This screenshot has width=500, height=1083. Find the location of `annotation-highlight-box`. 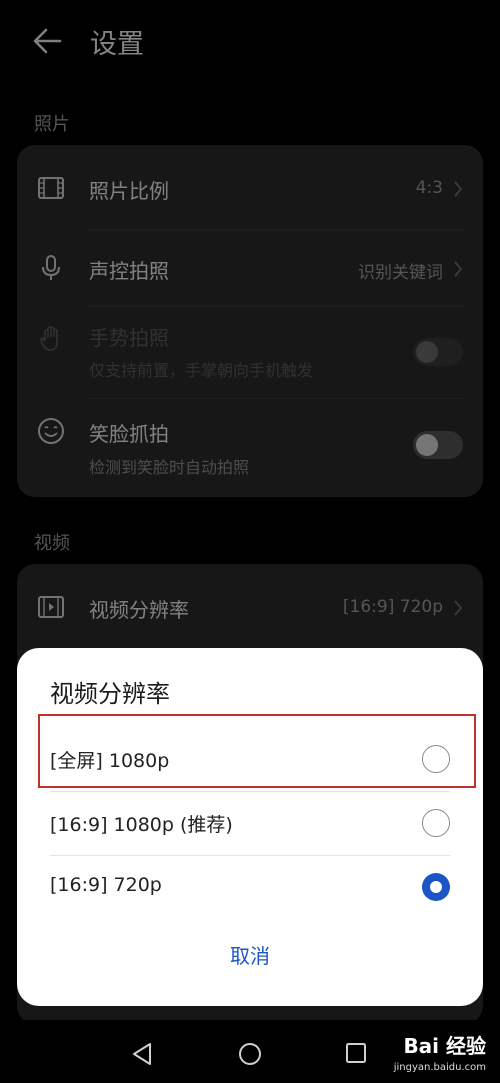

annotation-highlight-box is located at coordinates (257, 751).